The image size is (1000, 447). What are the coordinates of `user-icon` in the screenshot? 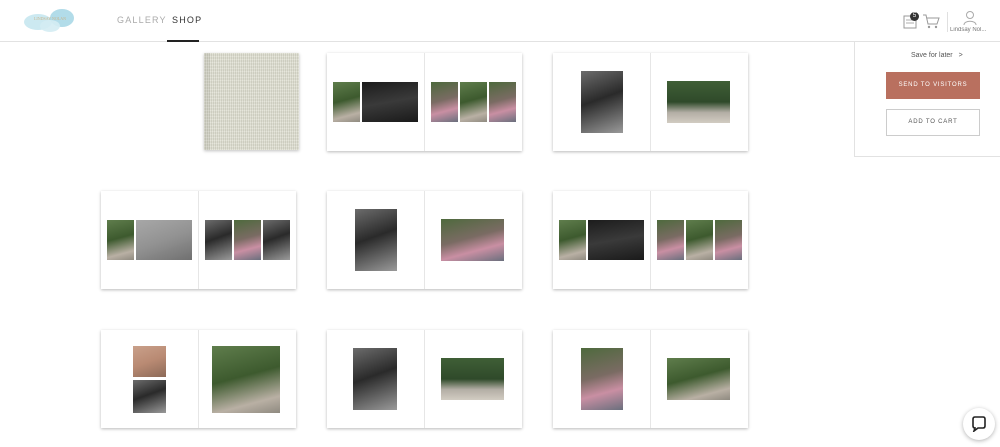 It's located at (970, 18).